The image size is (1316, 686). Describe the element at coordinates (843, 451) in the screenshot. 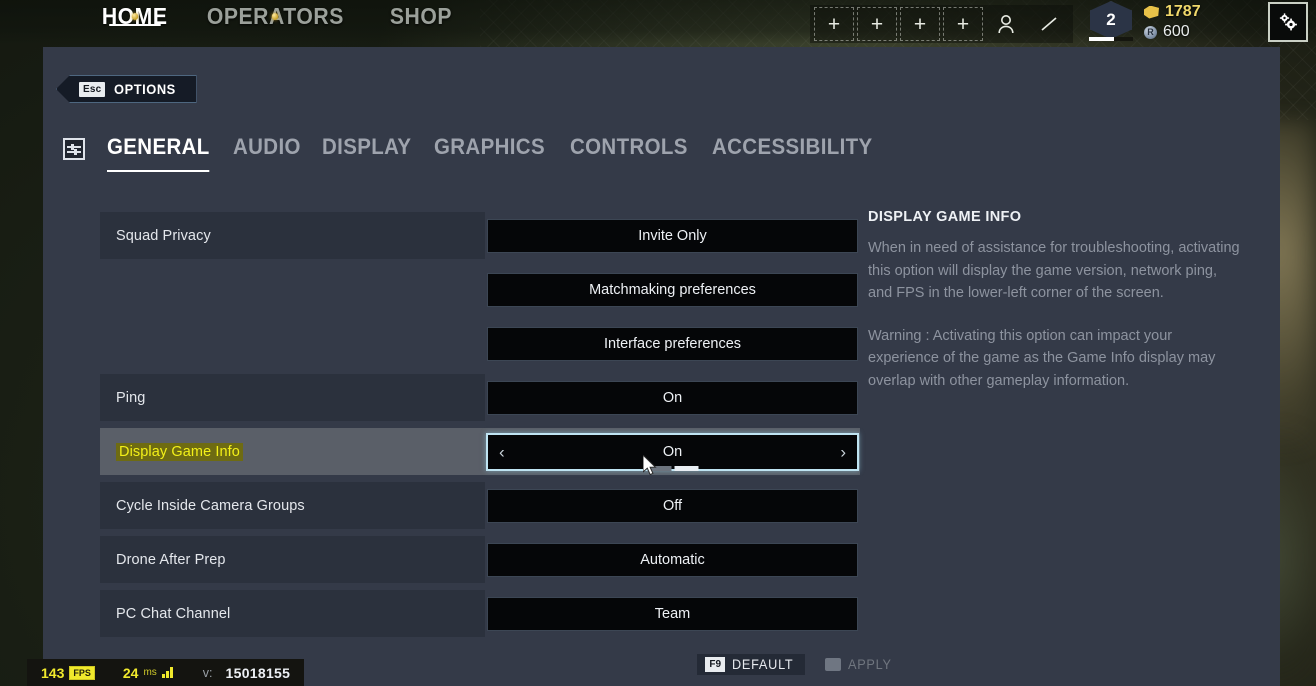

I see `chevron-right-icon: ›` at that location.